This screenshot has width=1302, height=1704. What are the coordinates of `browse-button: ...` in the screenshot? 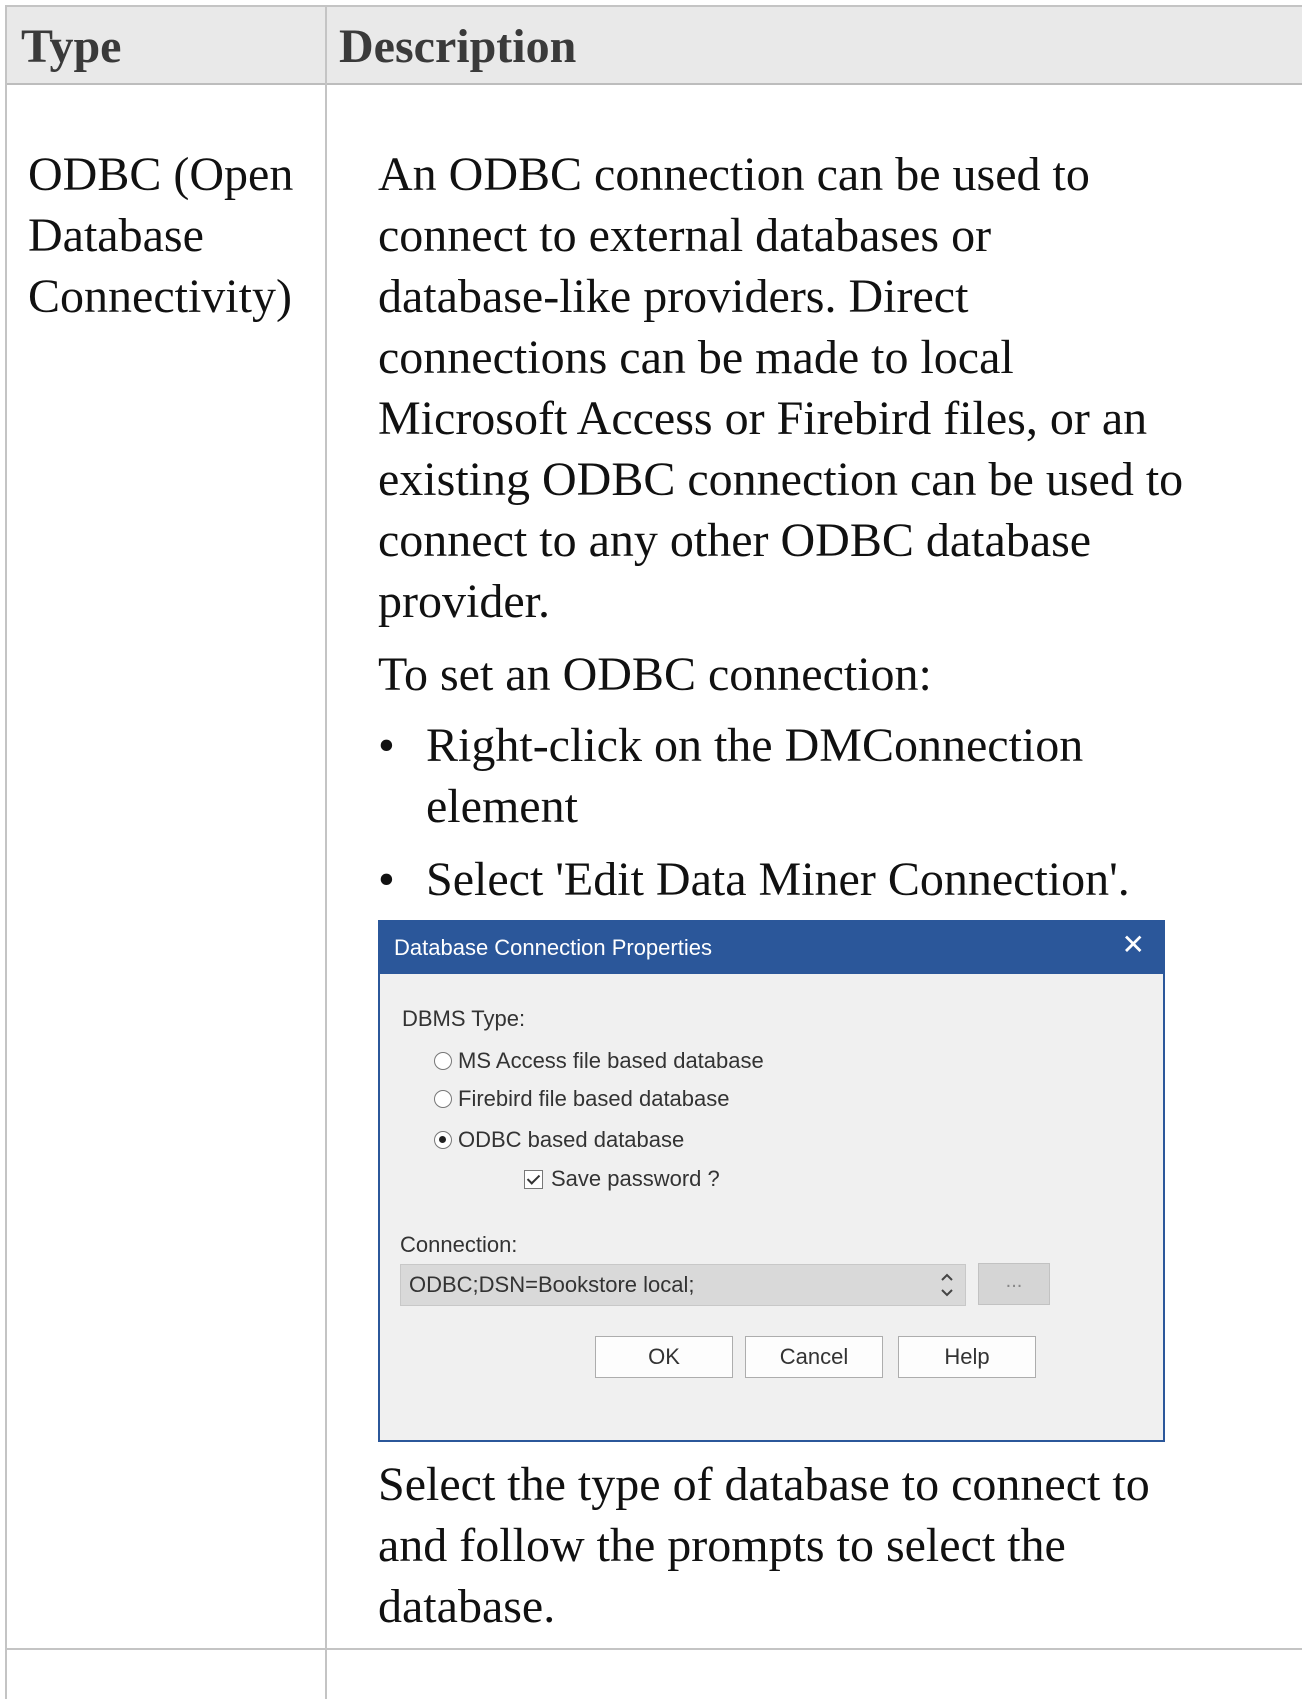 It's located at (1014, 1284).